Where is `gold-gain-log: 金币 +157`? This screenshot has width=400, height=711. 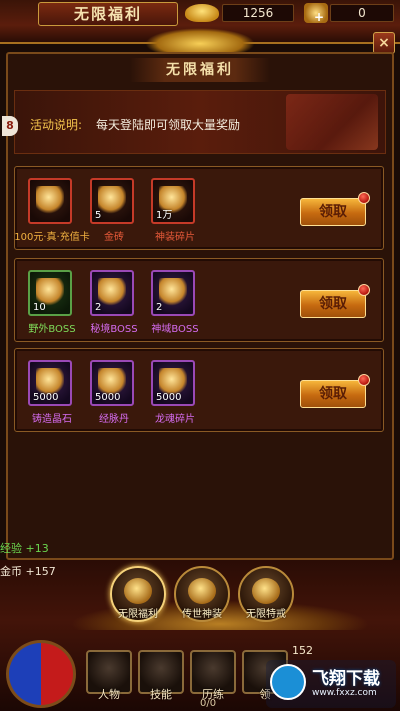
gold-gain-log: 金币 +157 is located at coordinates (28, 571).